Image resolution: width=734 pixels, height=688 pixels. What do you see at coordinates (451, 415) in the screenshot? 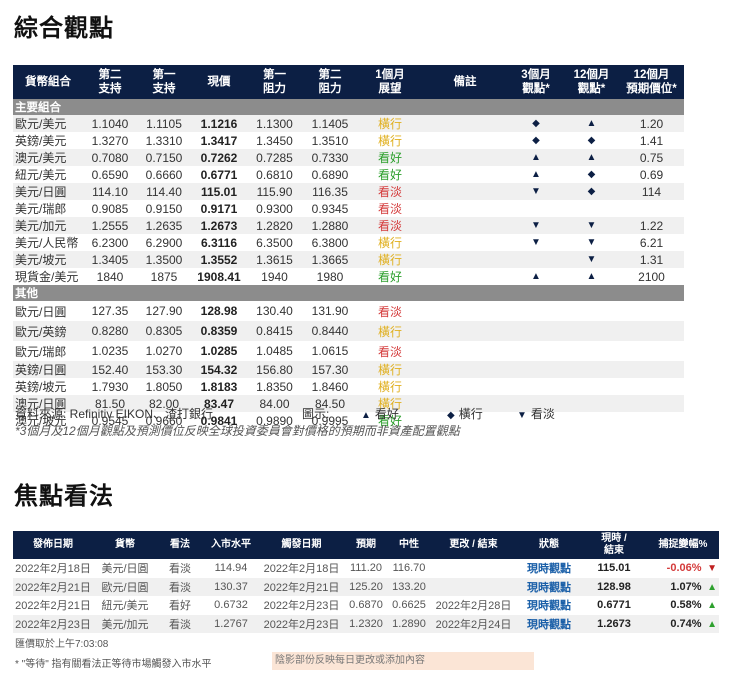
I see `diamond-icon: ◆` at bounding box center [451, 415].